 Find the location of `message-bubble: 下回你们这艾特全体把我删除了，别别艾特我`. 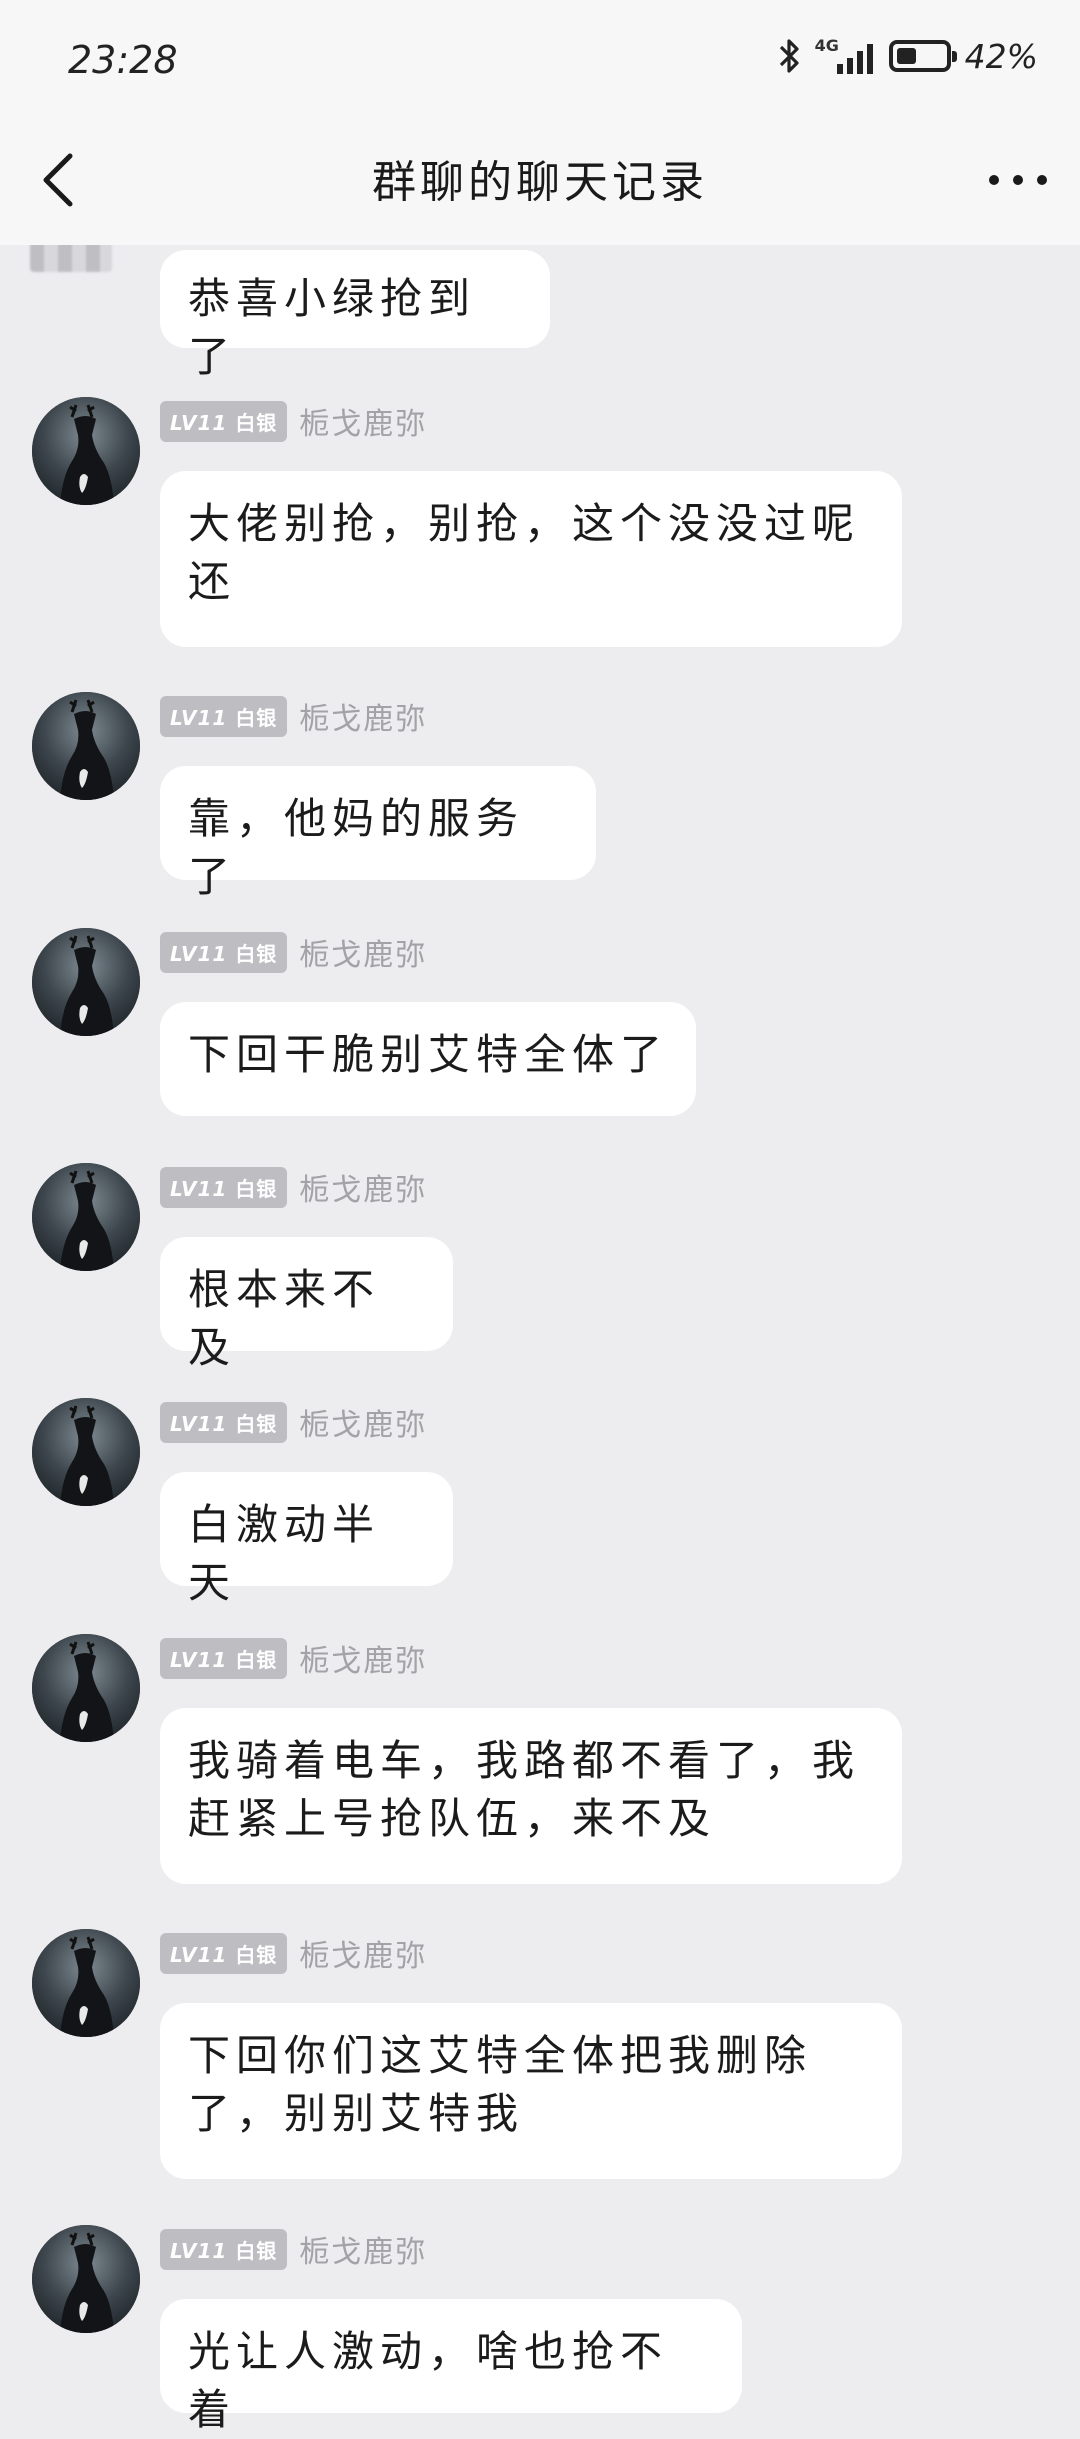

message-bubble: 下回你们这艾特全体把我删除了，别别艾特我 is located at coordinates (531, 2091).